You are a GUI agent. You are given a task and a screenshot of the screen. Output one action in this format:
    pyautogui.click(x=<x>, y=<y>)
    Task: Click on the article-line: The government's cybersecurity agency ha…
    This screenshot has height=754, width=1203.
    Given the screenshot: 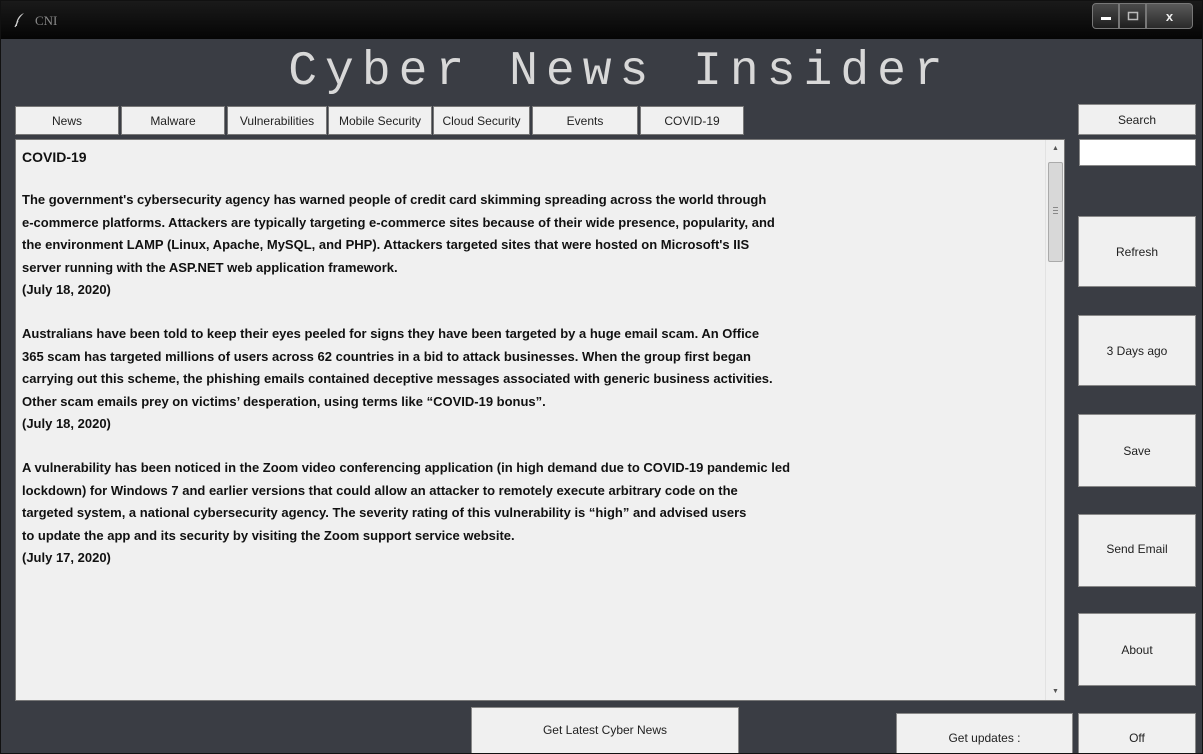 What is the action you would take?
    pyautogui.click(x=394, y=200)
    